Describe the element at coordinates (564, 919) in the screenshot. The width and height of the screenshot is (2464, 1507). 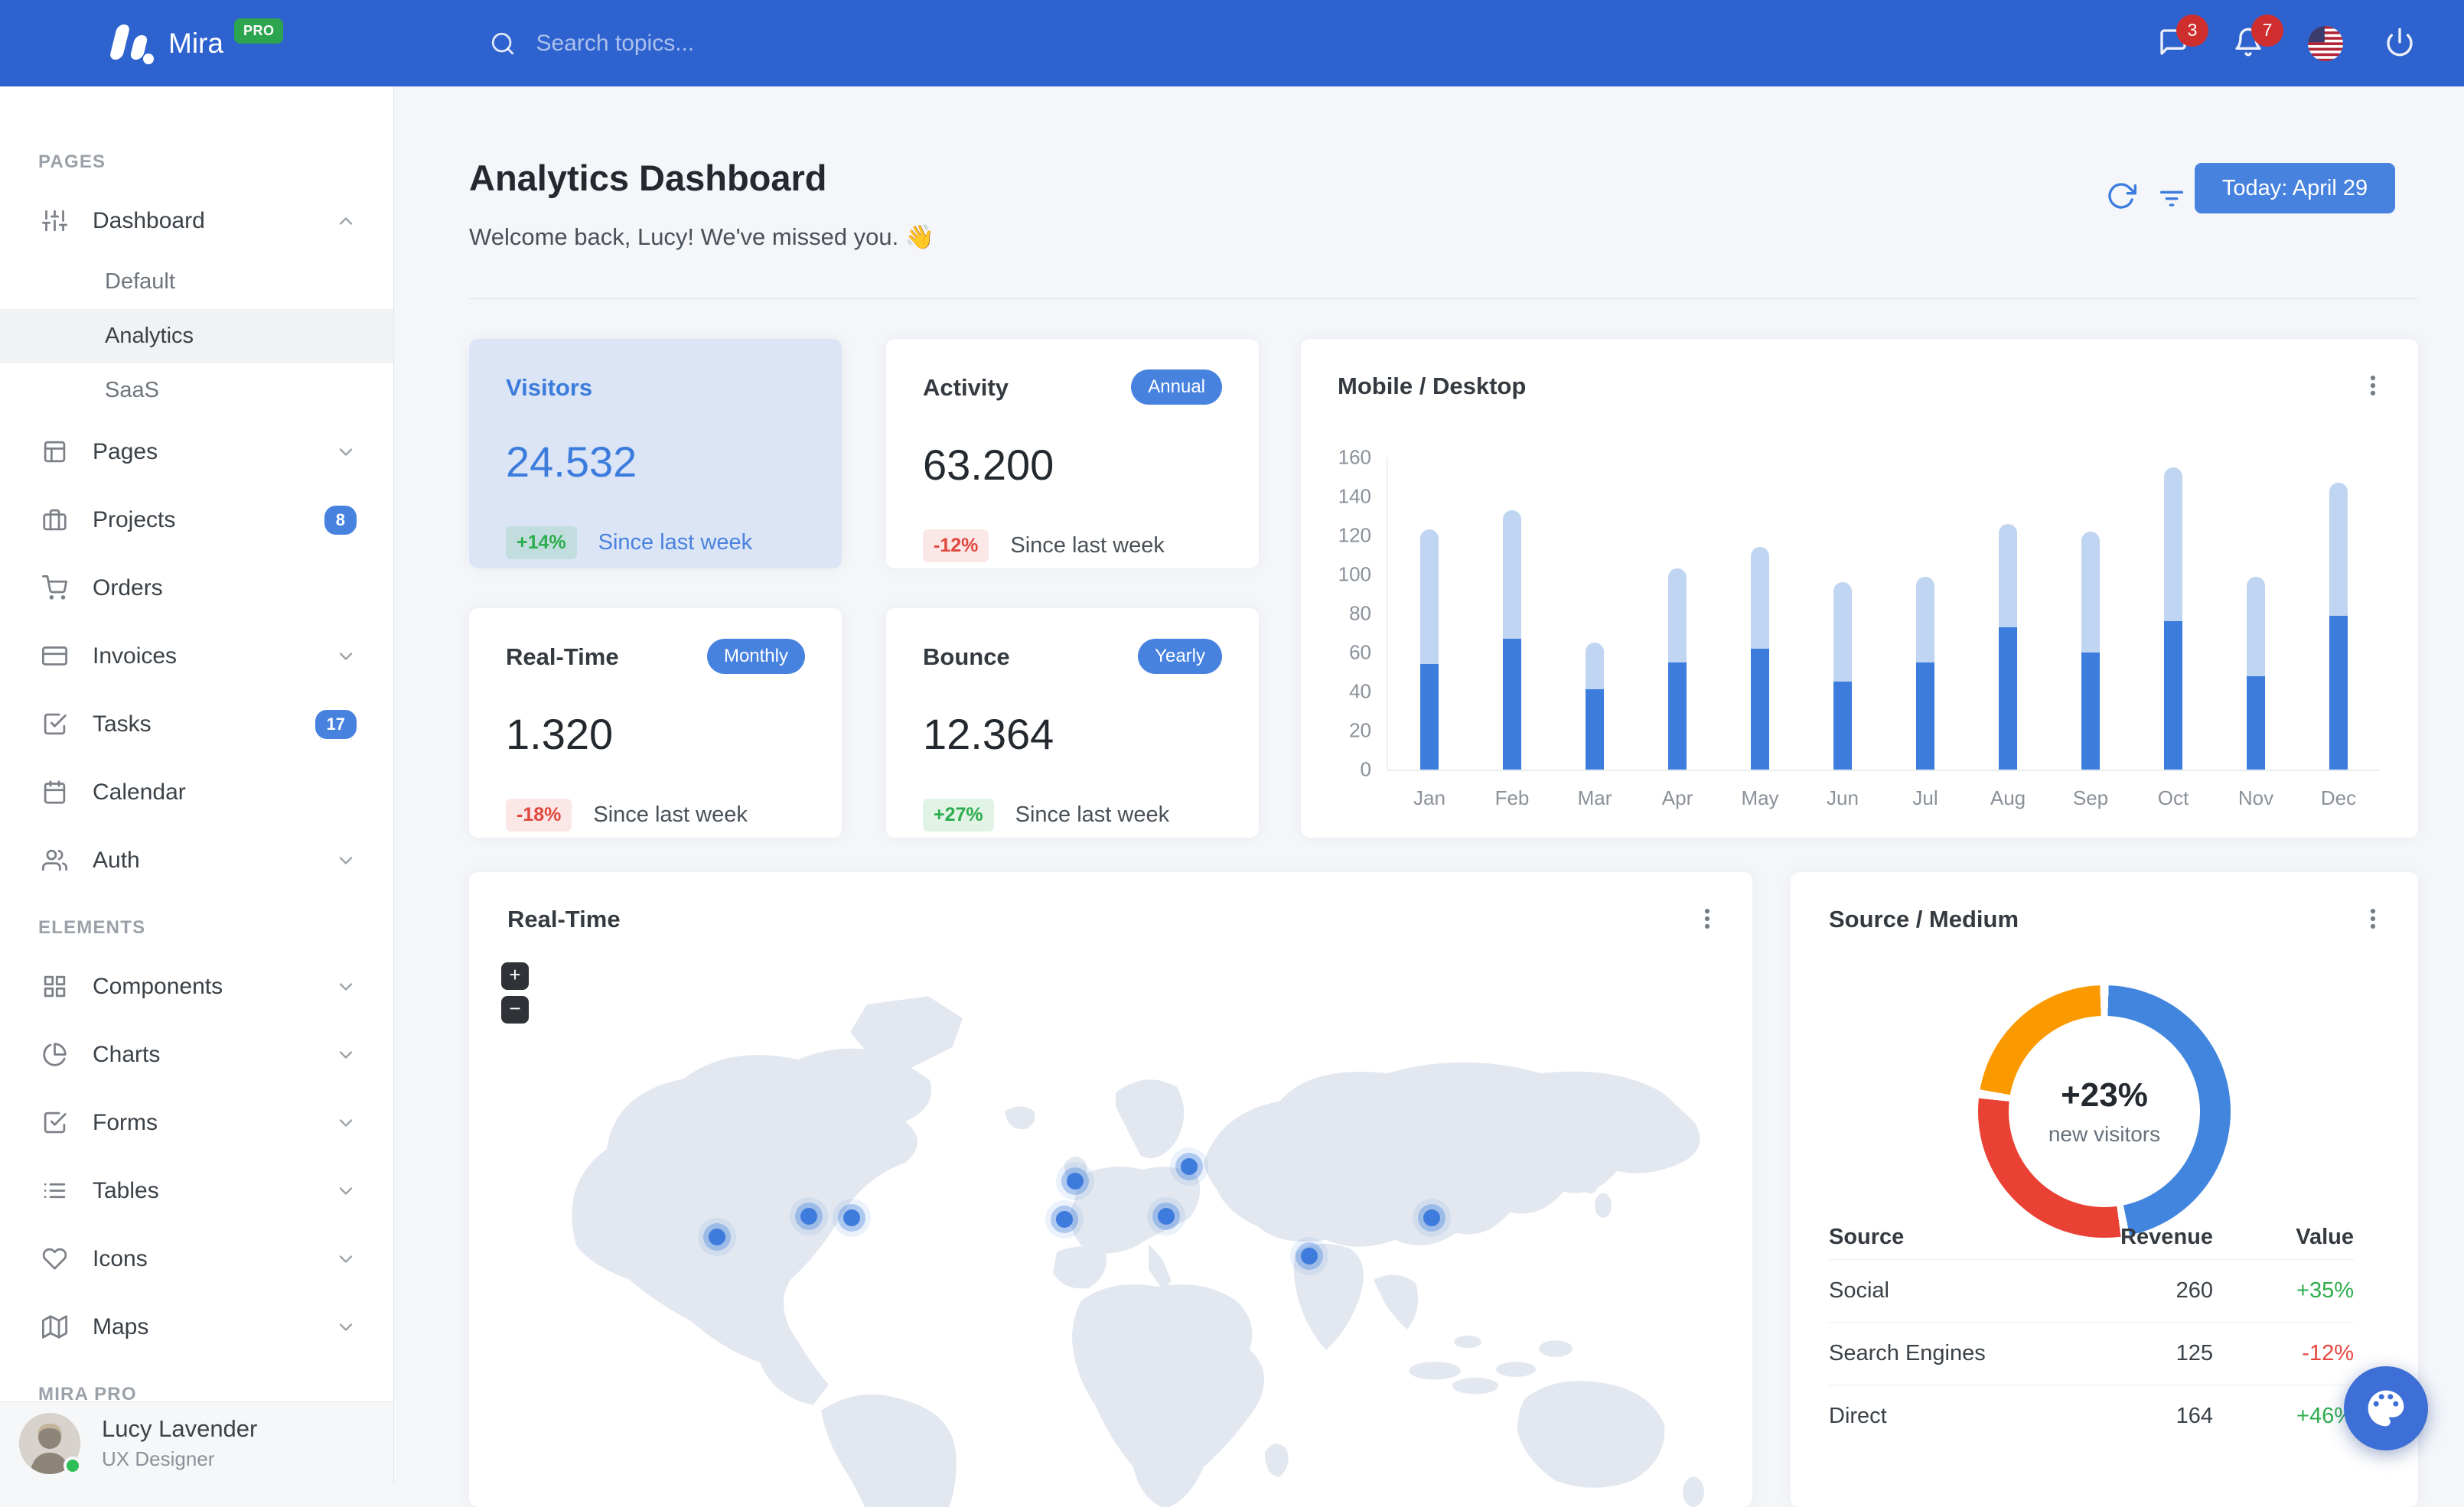
I see `map-card-title: Real-Time` at that location.